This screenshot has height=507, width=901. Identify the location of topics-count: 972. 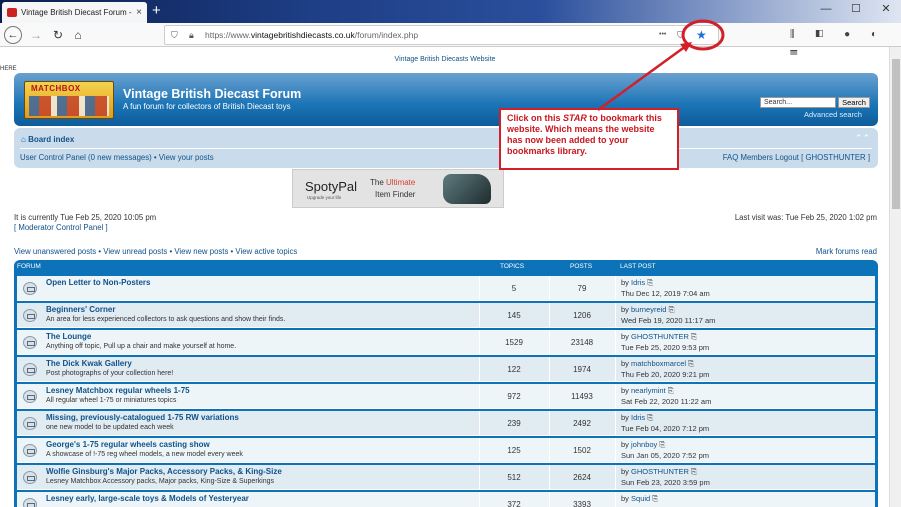
(514, 396).